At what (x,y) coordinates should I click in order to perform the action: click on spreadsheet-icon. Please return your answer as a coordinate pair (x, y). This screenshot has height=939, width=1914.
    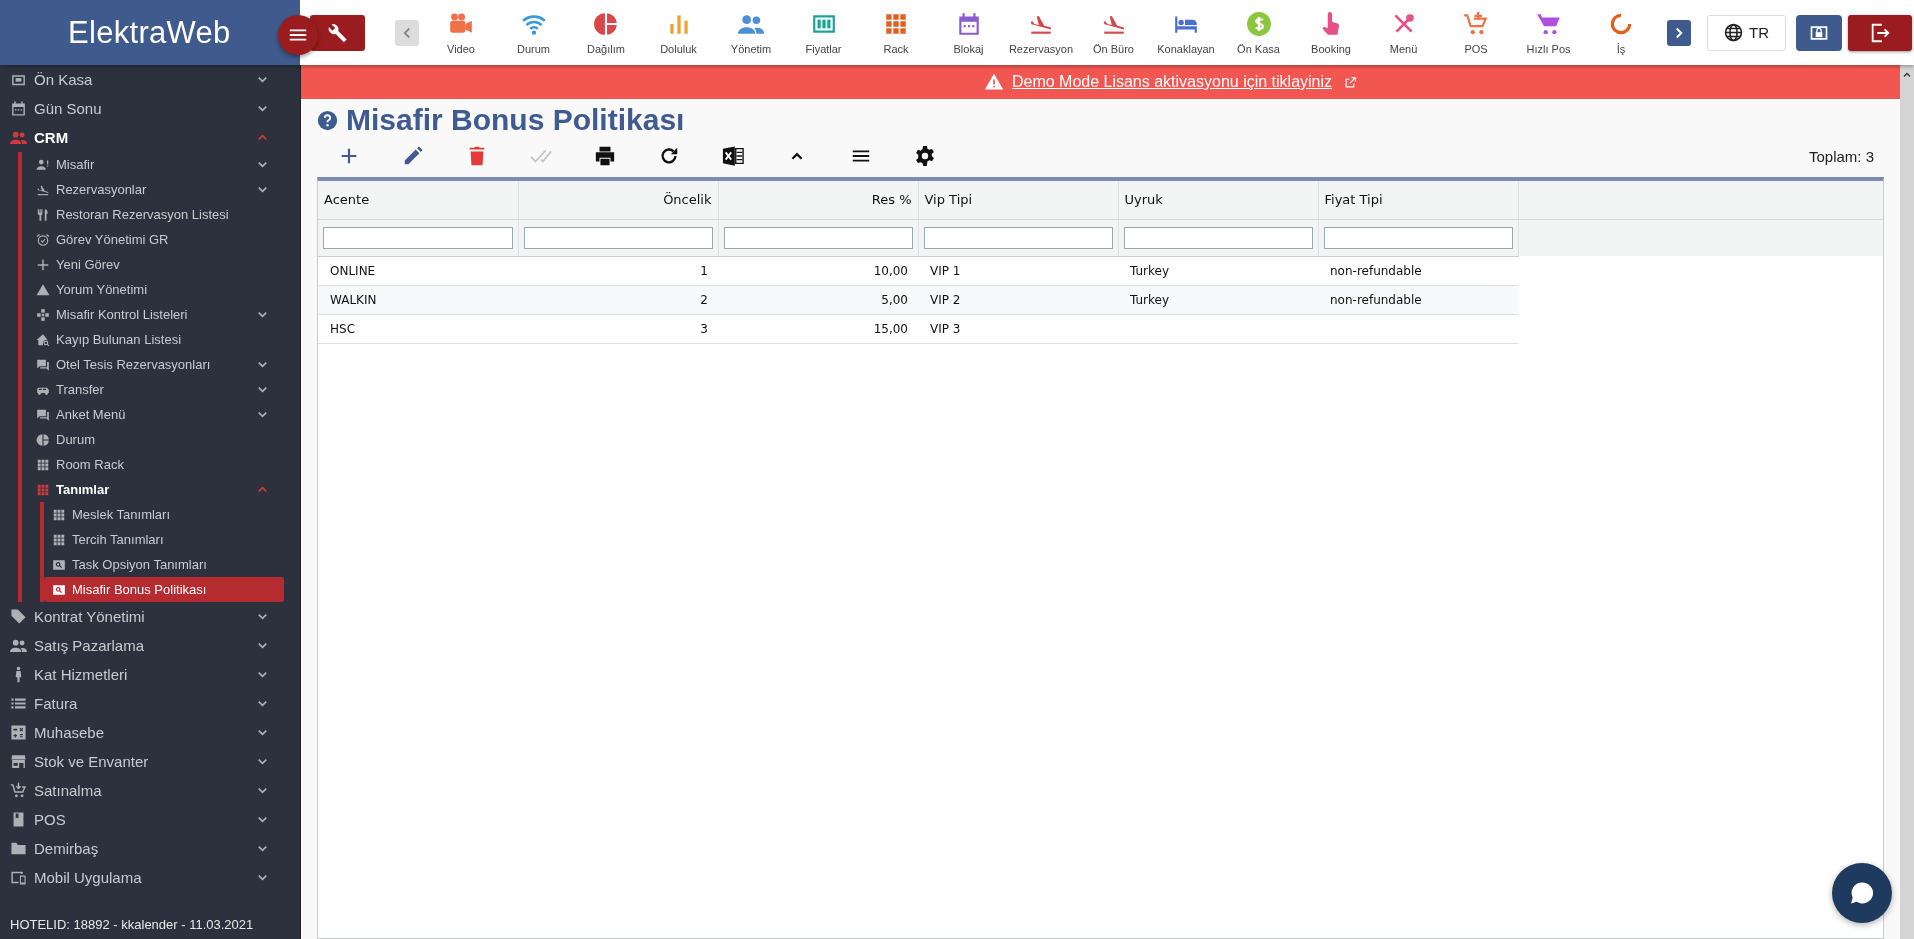
    Looking at the image, I should click on (733, 156).